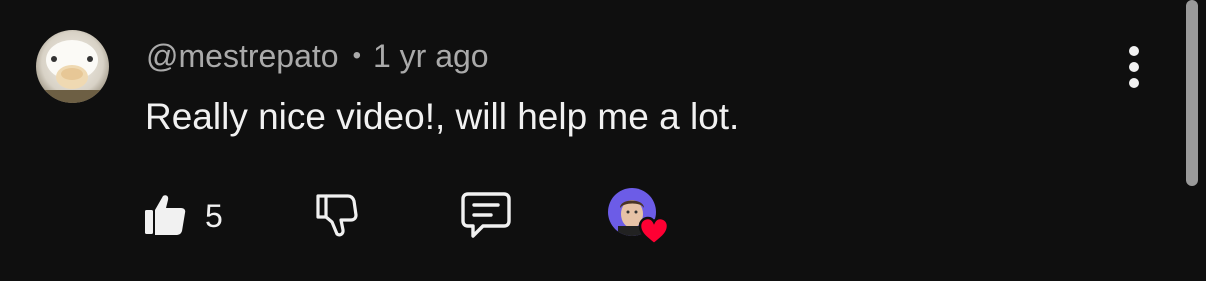 The height and width of the screenshot is (281, 1206). I want to click on thumbs-down-icon, so click(336, 216).